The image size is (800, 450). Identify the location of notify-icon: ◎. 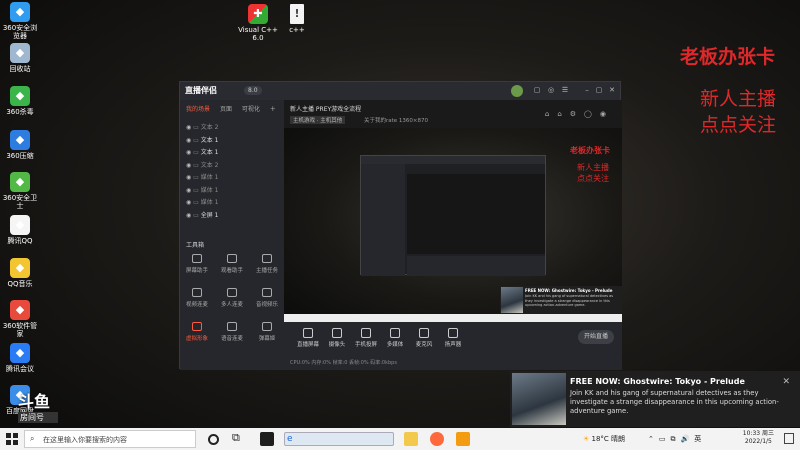
(551, 90).